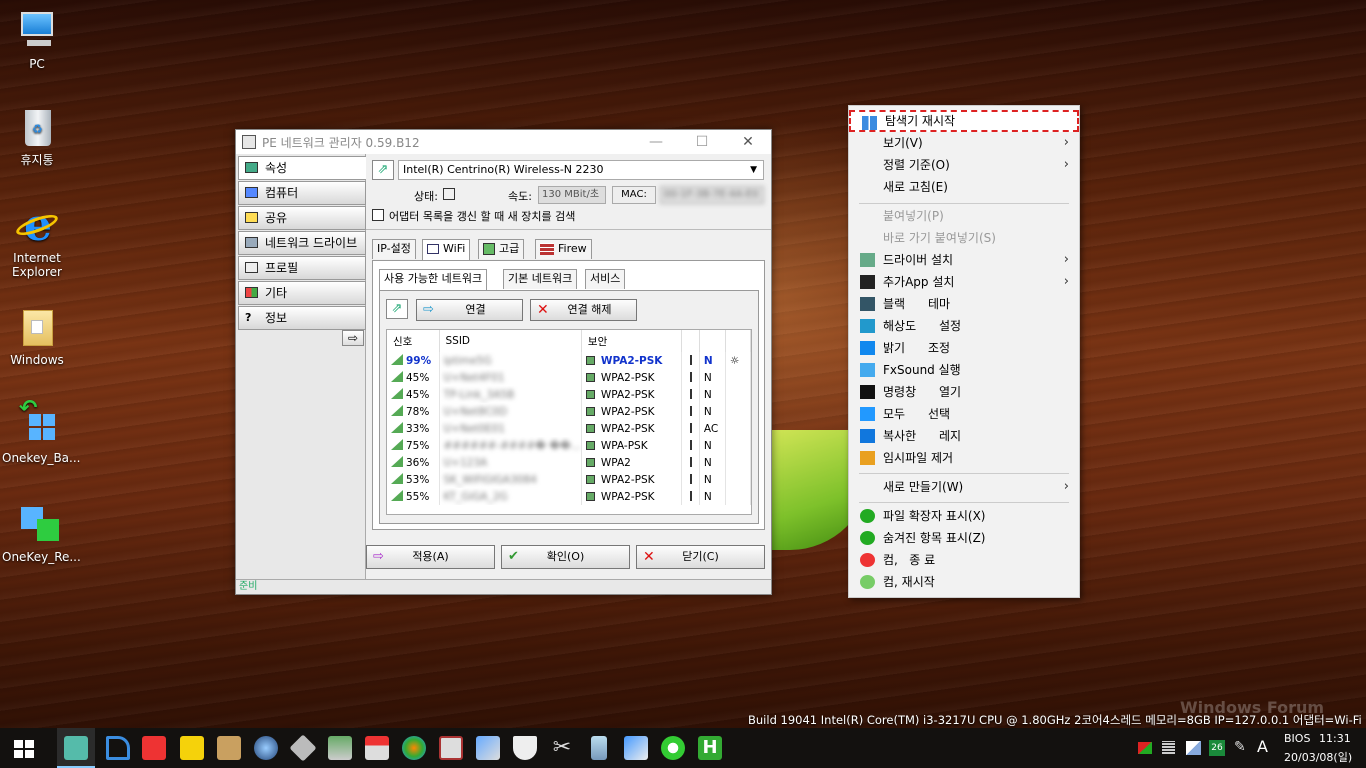  I want to click on table-row: 75% ######-####� ��... WPA-PSK N, so click(569, 445).